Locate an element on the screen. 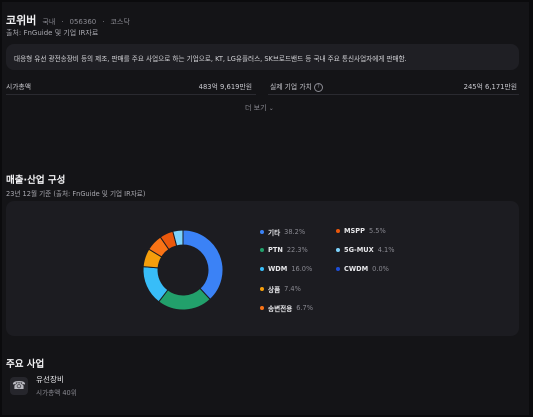 The width and height of the screenshot is (533, 417). market-cap-label: 시가총액 is located at coordinates (19, 87).